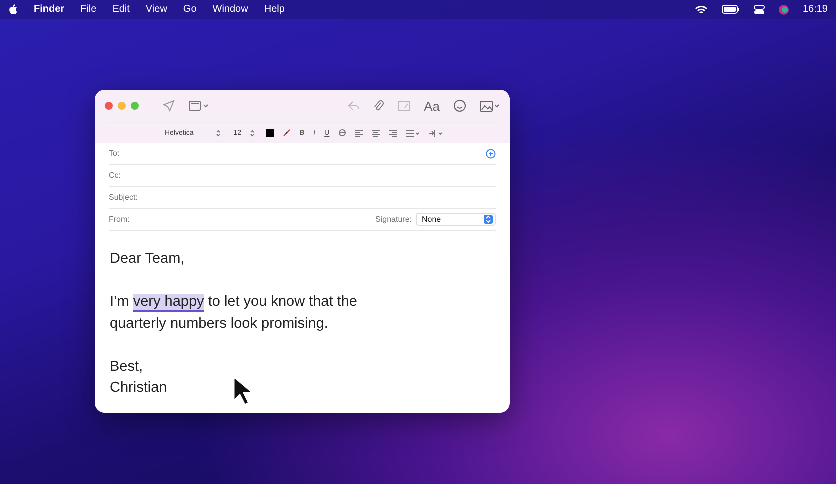 The image size is (836, 484). Describe the element at coordinates (121, 9) in the screenshot. I see `menu-item: Edit` at that location.